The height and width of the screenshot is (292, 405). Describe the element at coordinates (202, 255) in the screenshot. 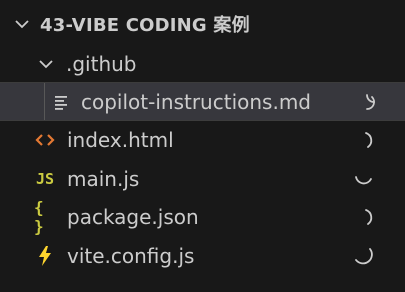

I see `file-vite-config: vite.config.js` at that location.